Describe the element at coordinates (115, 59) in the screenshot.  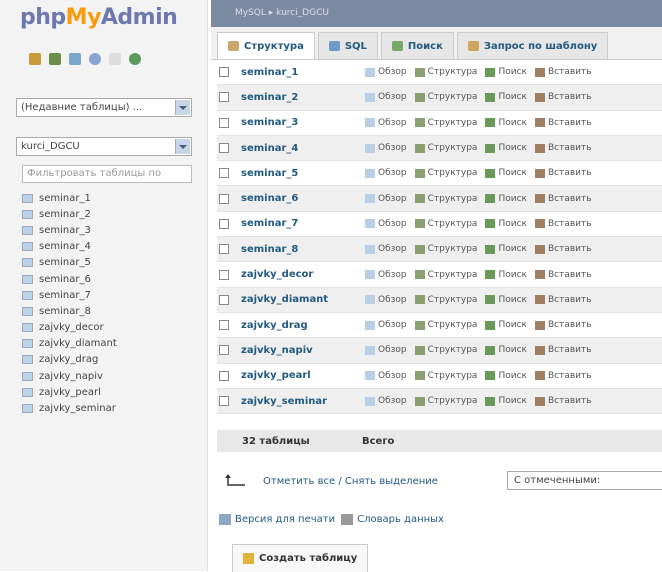
I see `doc-icon` at that location.